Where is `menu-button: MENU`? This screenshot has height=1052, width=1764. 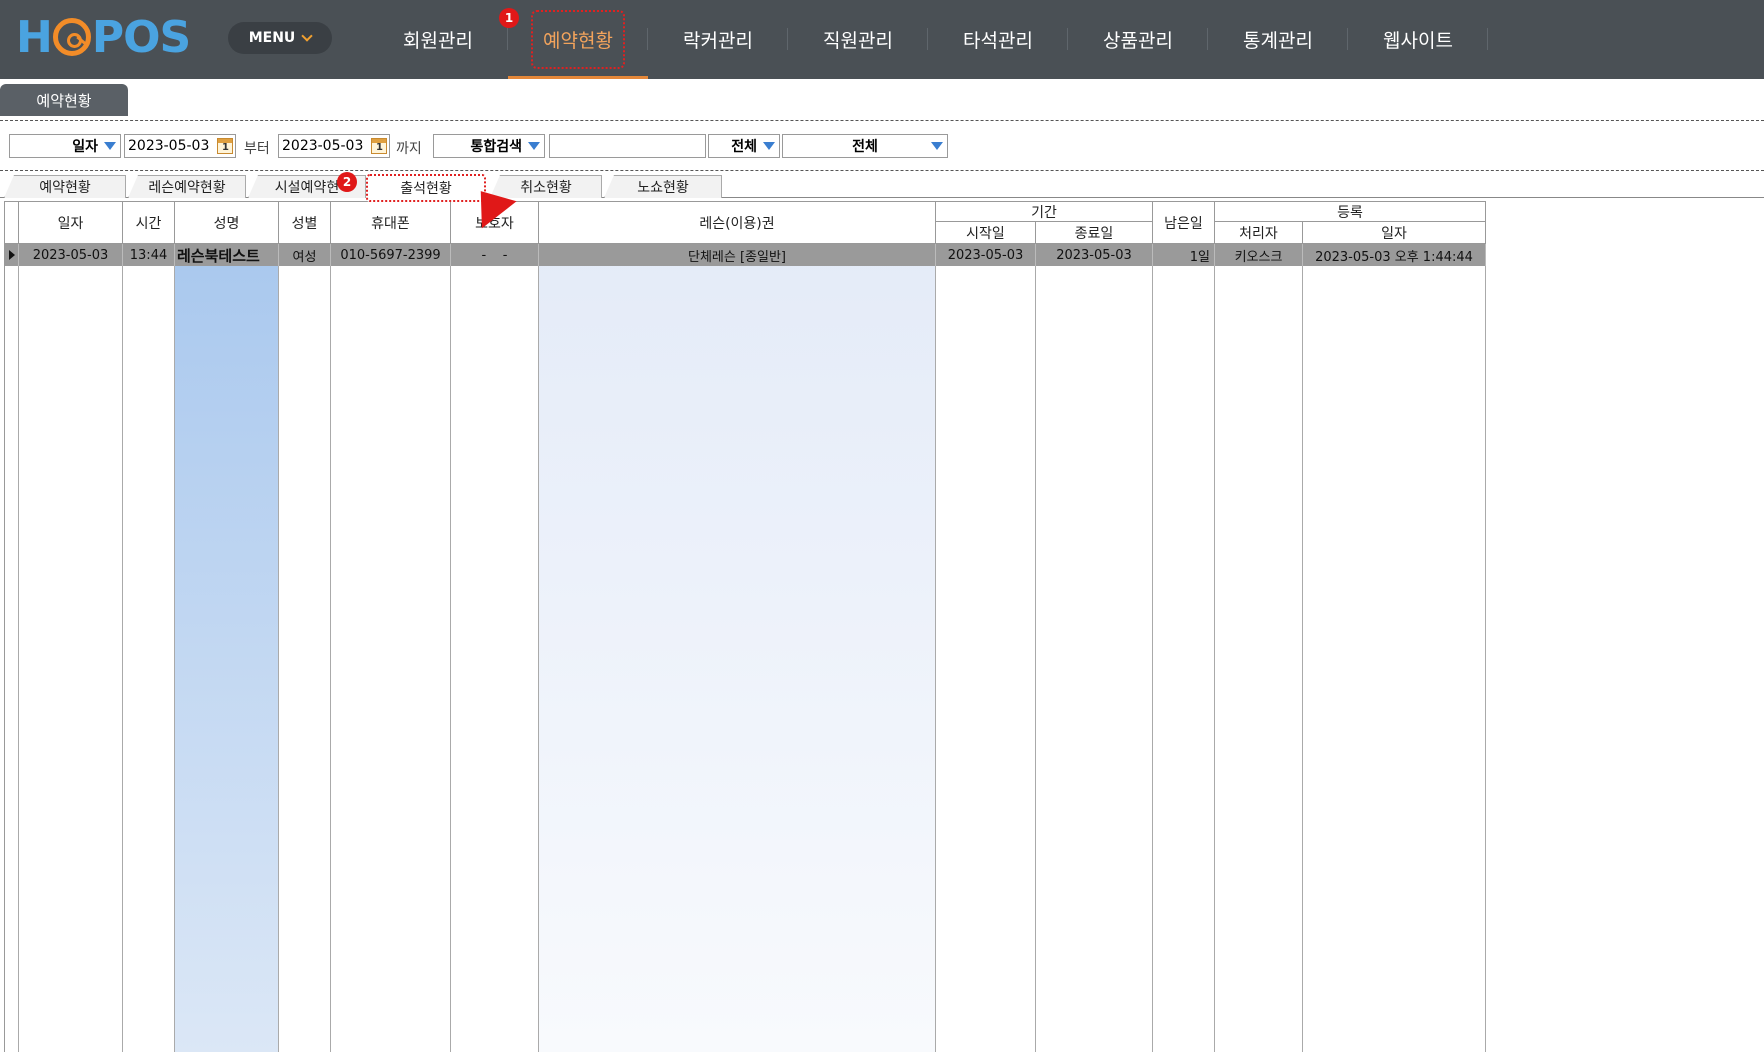 menu-button: MENU is located at coordinates (280, 38).